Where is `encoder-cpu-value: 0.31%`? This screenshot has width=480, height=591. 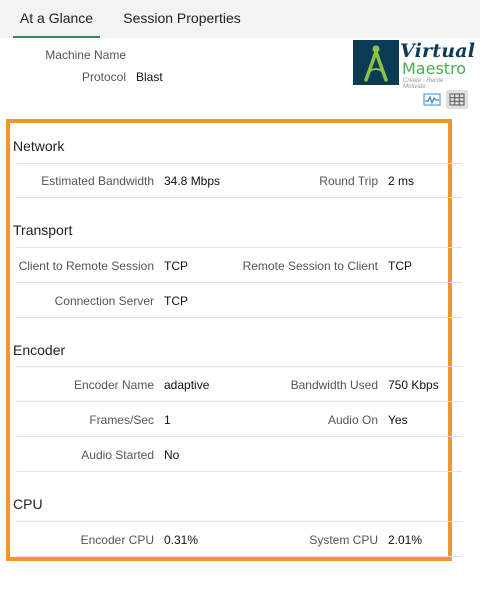 encoder-cpu-value: 0.31% is located at coordinates (181, 540).